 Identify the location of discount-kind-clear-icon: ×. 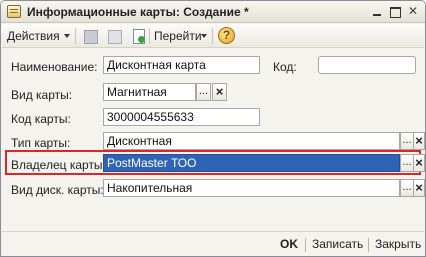
(419, 188).